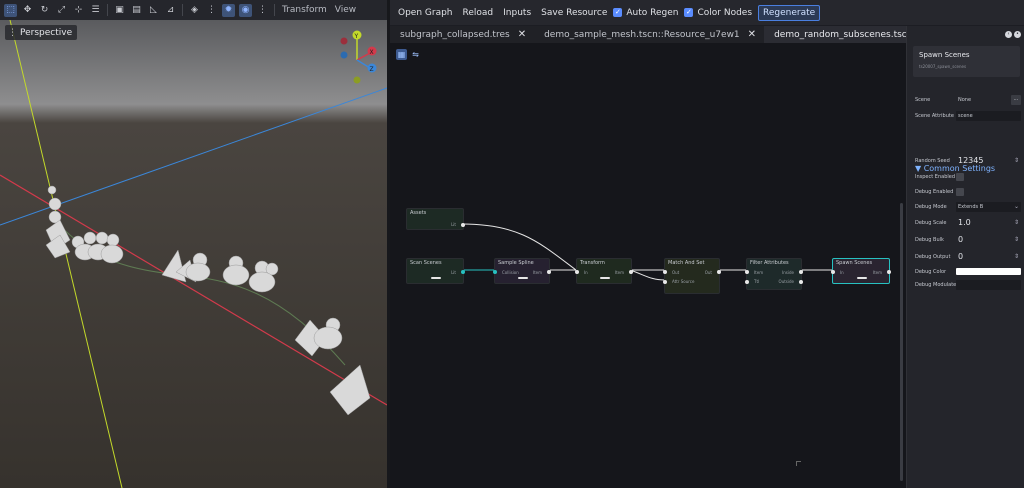 The image size is (1024, 488). What do you see at coordinates (988, 257) in the screenshot?
I see `debug-output-field: 0 ⇕` at bounding box center [988, 257].